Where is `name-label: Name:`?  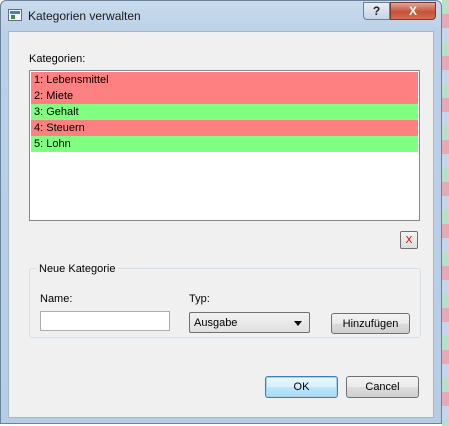
name-label: Name: is located at coordinates (56, 299).